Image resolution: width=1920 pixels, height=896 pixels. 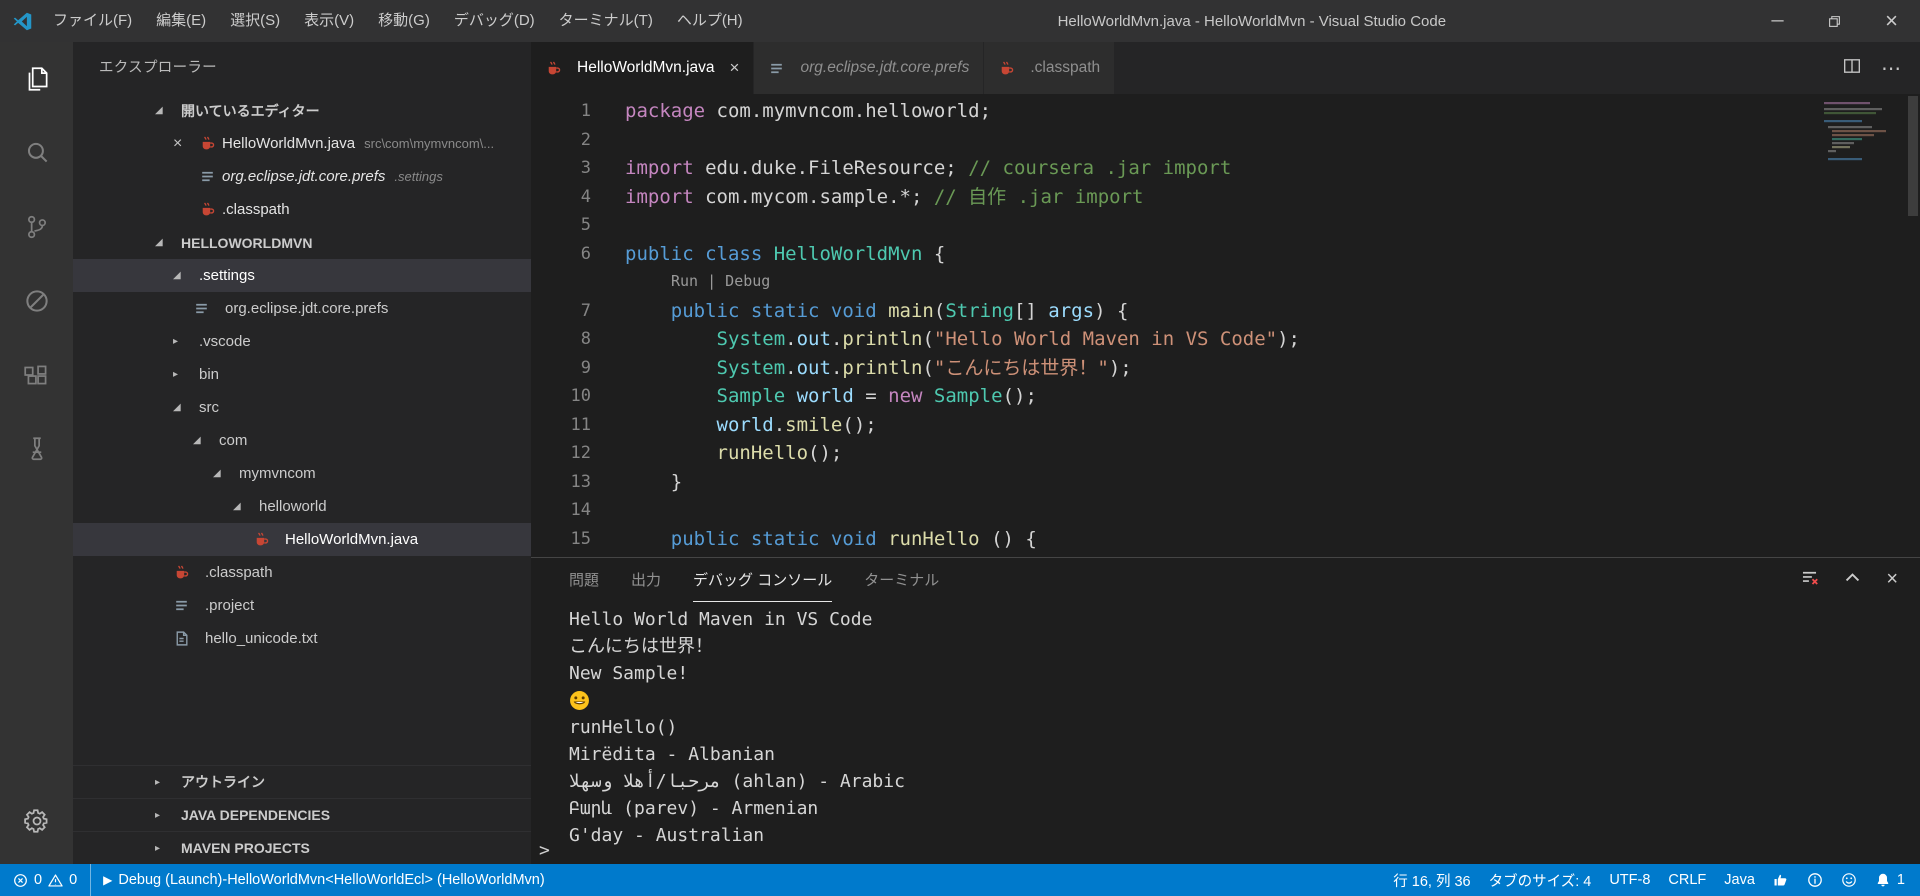 I want to click on code-line: 12 runHello();, so click(x=1225, y=453).